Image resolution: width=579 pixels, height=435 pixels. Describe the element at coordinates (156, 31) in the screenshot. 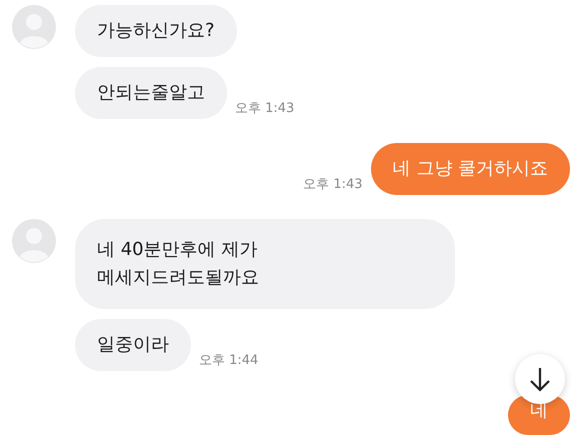

I see `message-bubble: 가능하신가요?` at that location.